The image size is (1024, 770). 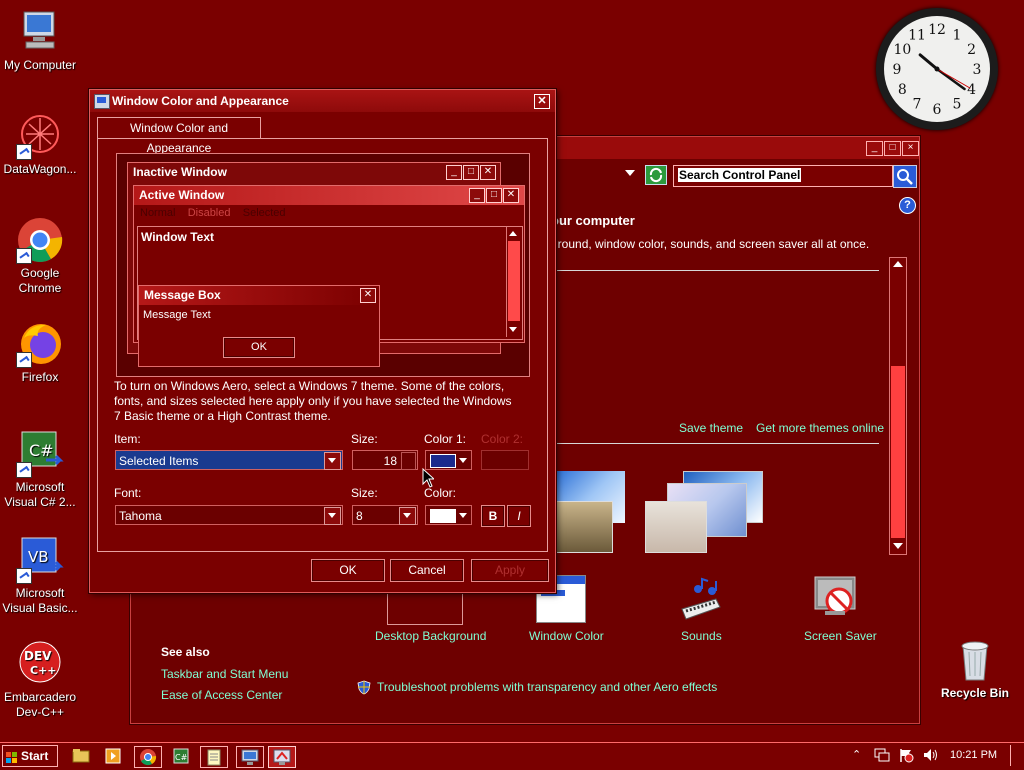 What do you see at coordinates (542, 101) in the screenshot?
I see `dialog-close-button: ✕` at bounding box center [542, 101].